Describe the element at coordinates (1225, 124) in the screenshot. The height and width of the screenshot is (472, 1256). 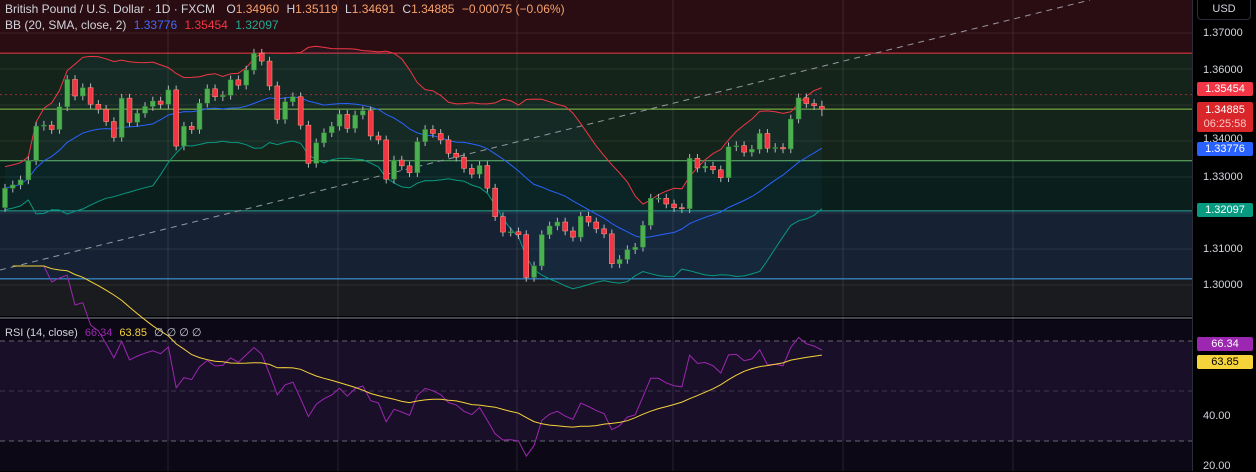
I see `bar-countdown: 06:25:58` at that location.